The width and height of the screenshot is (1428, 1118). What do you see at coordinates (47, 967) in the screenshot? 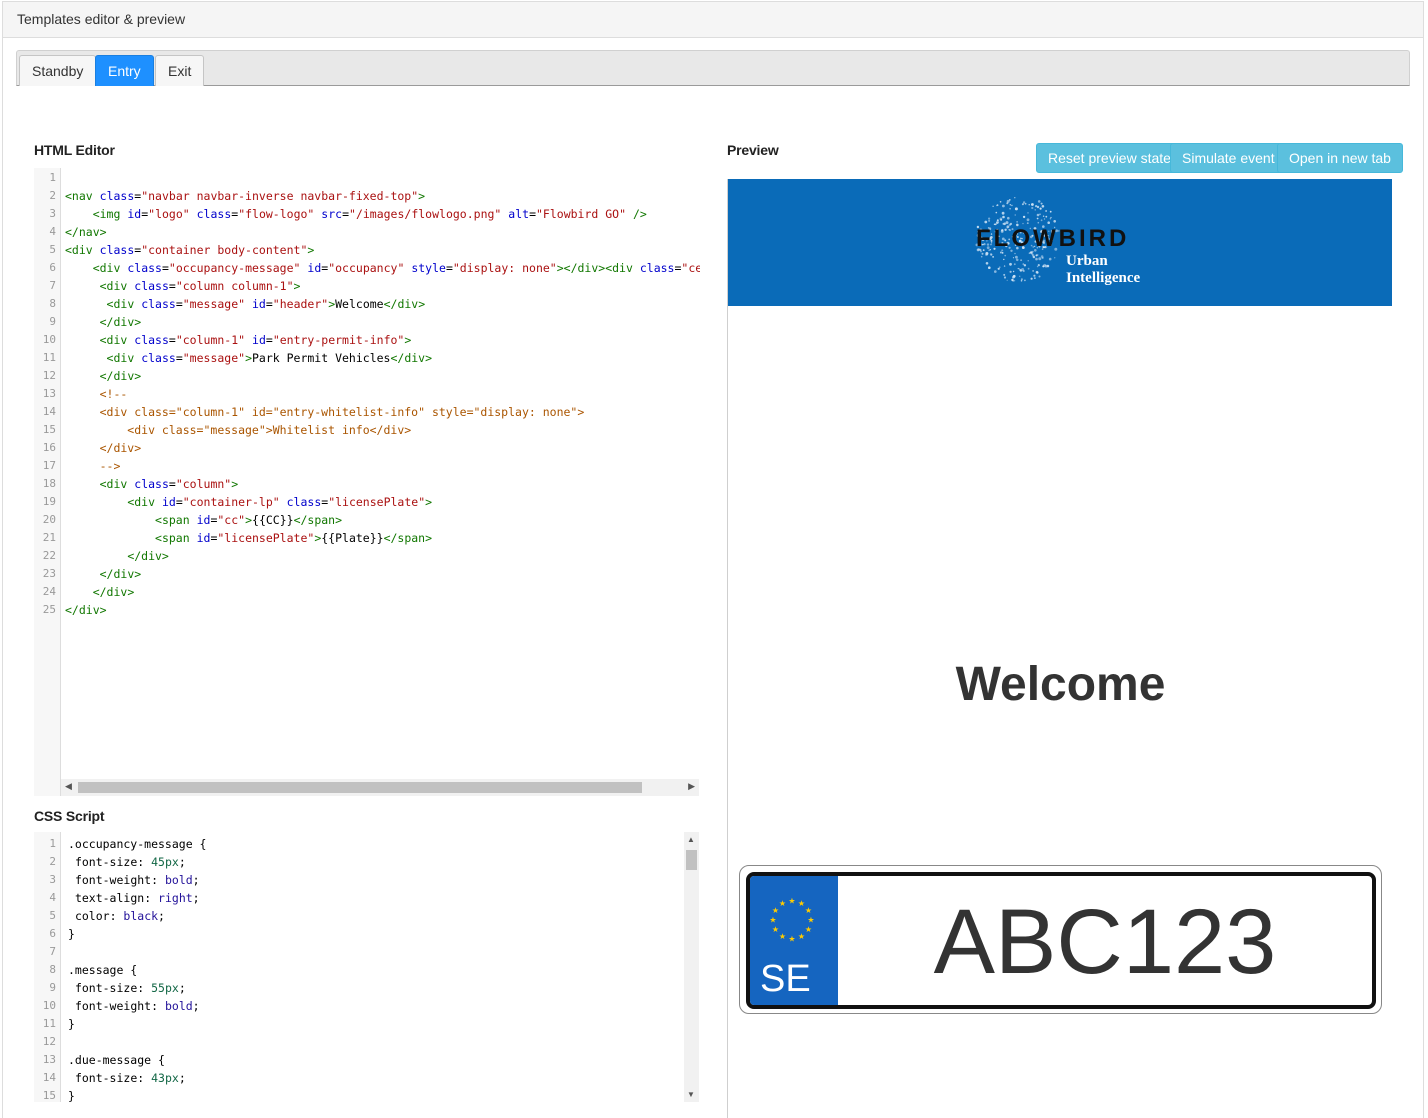
I see `css-editor-gutter: 1 2 3 4 5 6 7 8 9 10 11 12 13 14 15` at bounding box center [47, 967].